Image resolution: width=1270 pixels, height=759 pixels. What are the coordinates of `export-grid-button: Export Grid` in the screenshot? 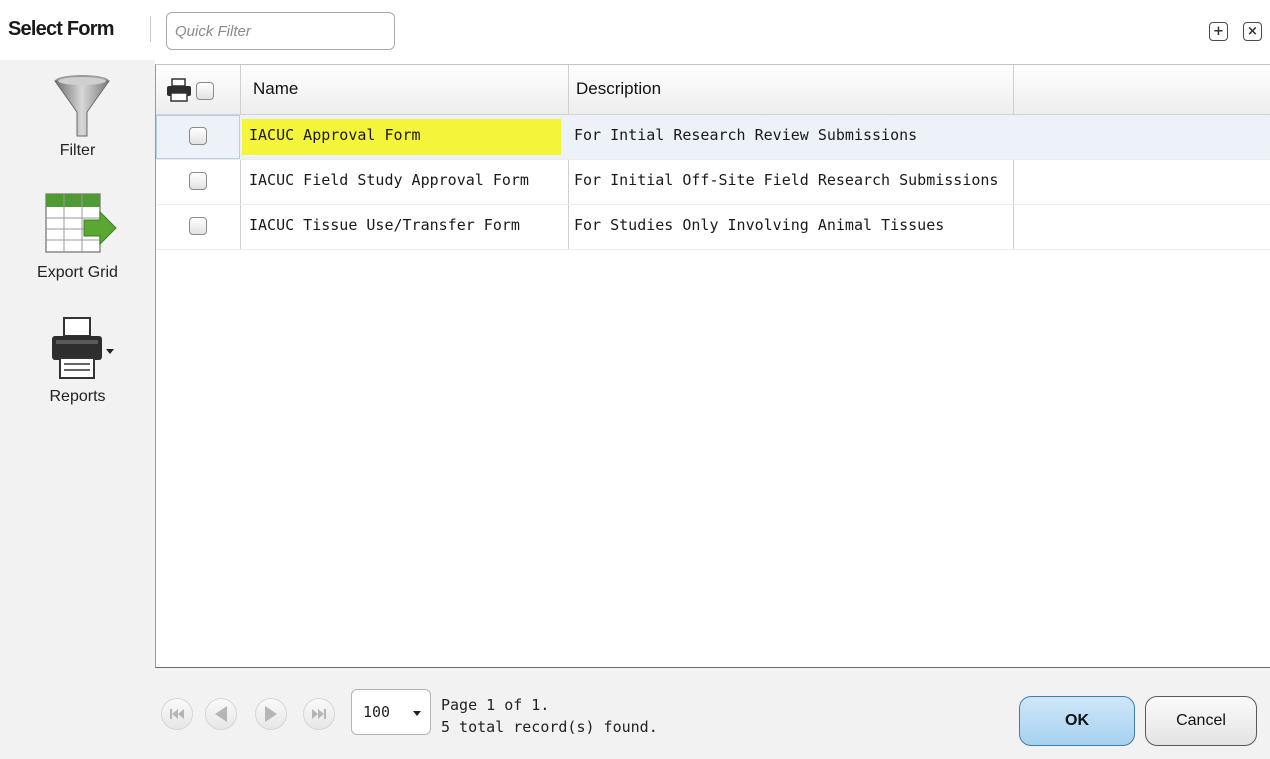 It's located at (77, 238).